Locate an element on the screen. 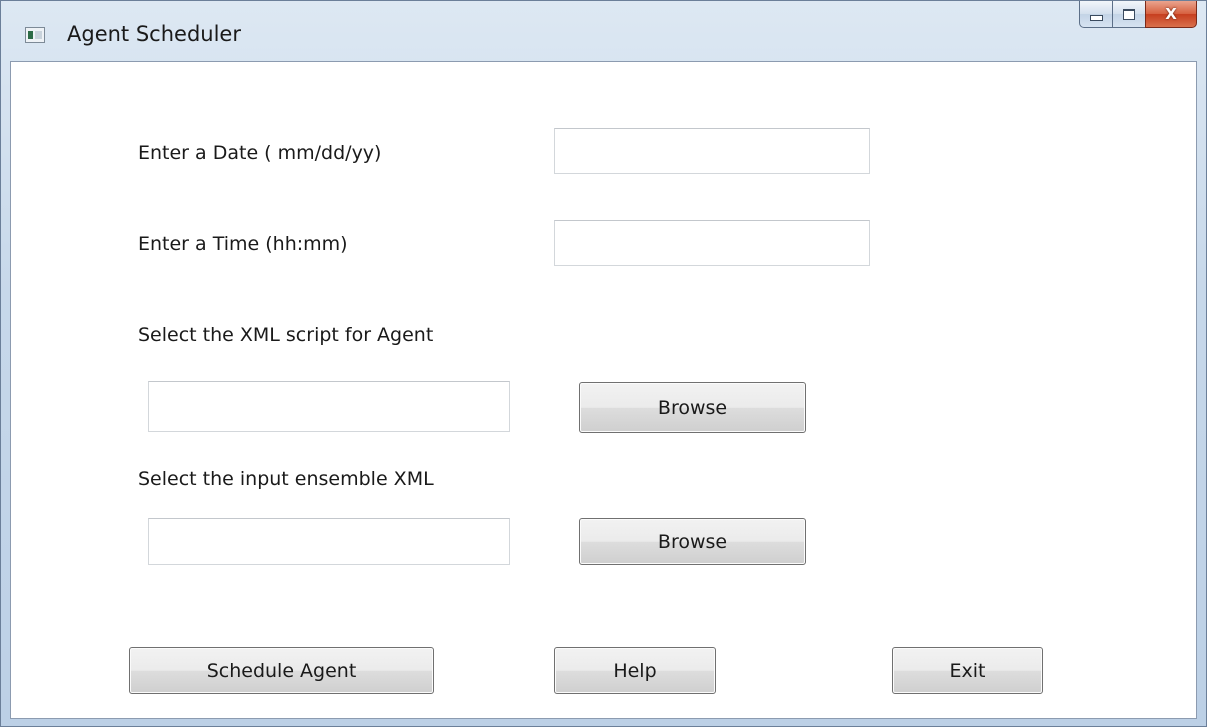 This screenshot has width=1207, height=727. window-title: Agent Scheduler is located at coordinates (154, 34).